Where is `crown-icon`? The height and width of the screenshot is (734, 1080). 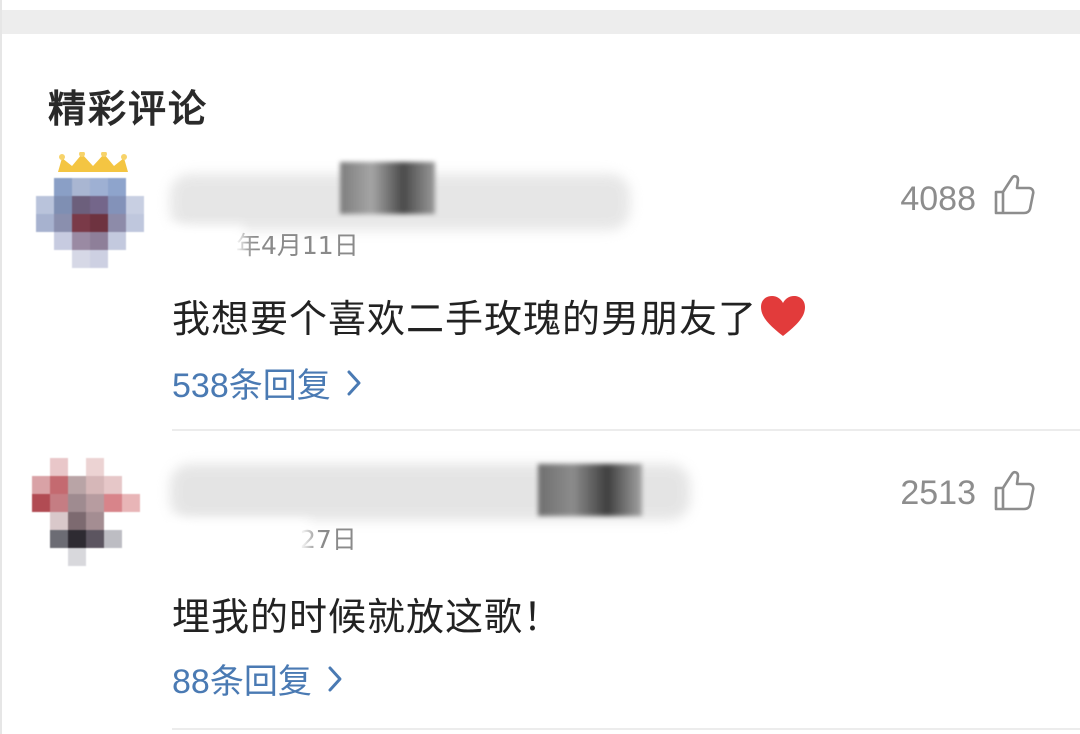 crown-icon is located at coordinates (93, 162).